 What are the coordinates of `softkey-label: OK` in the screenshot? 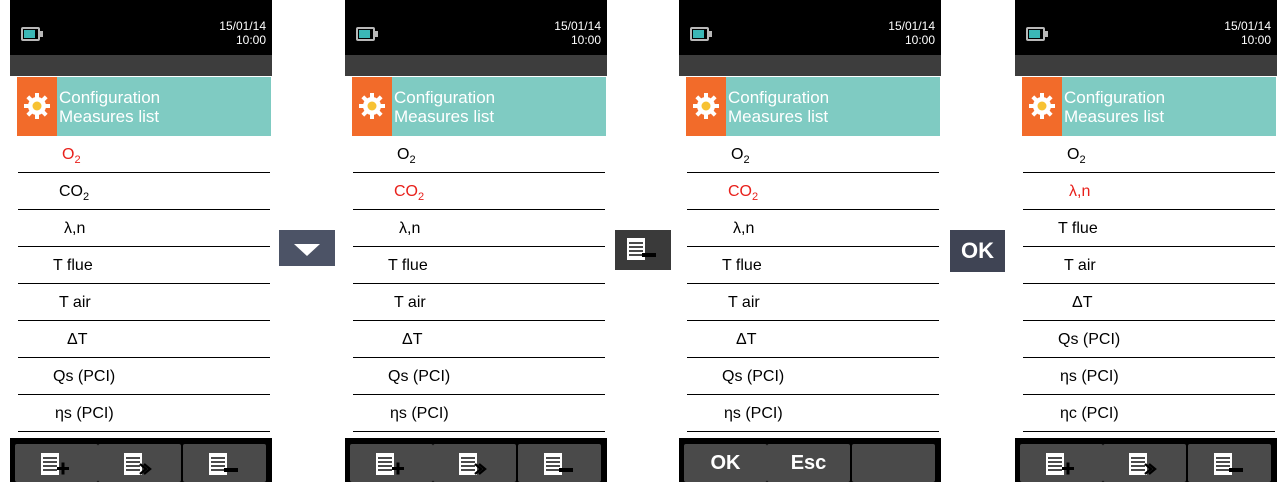 It's located at (725, 463).